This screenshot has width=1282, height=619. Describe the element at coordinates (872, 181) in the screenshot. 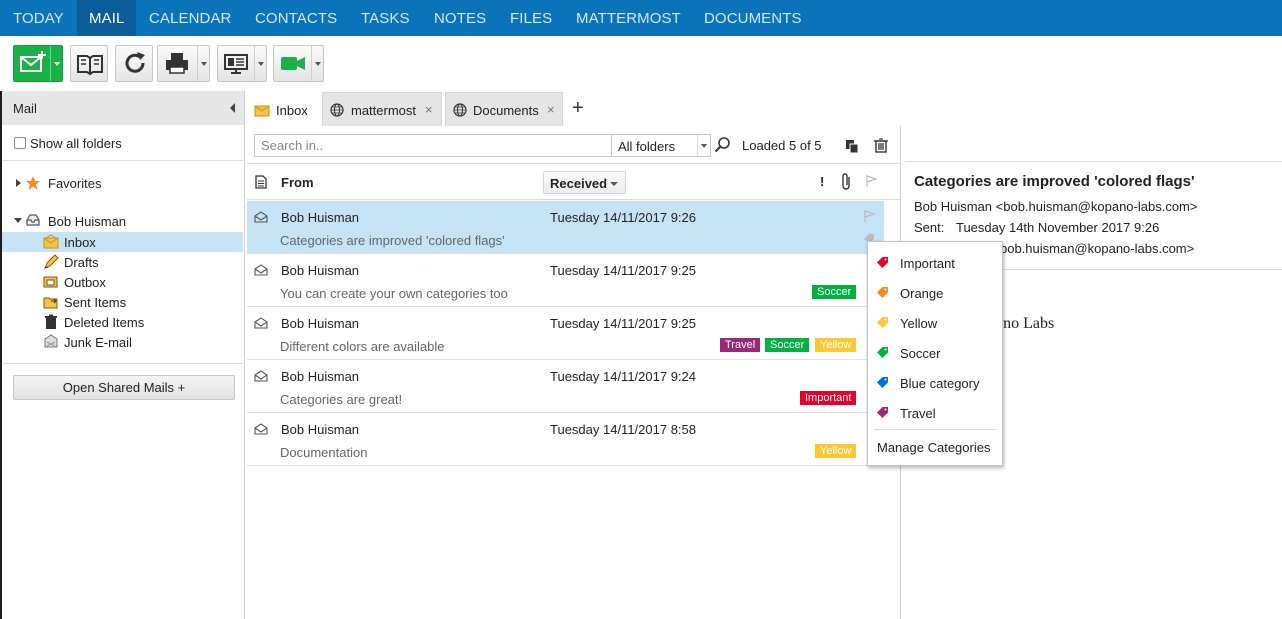

I see `flag-column-icon` at that location.